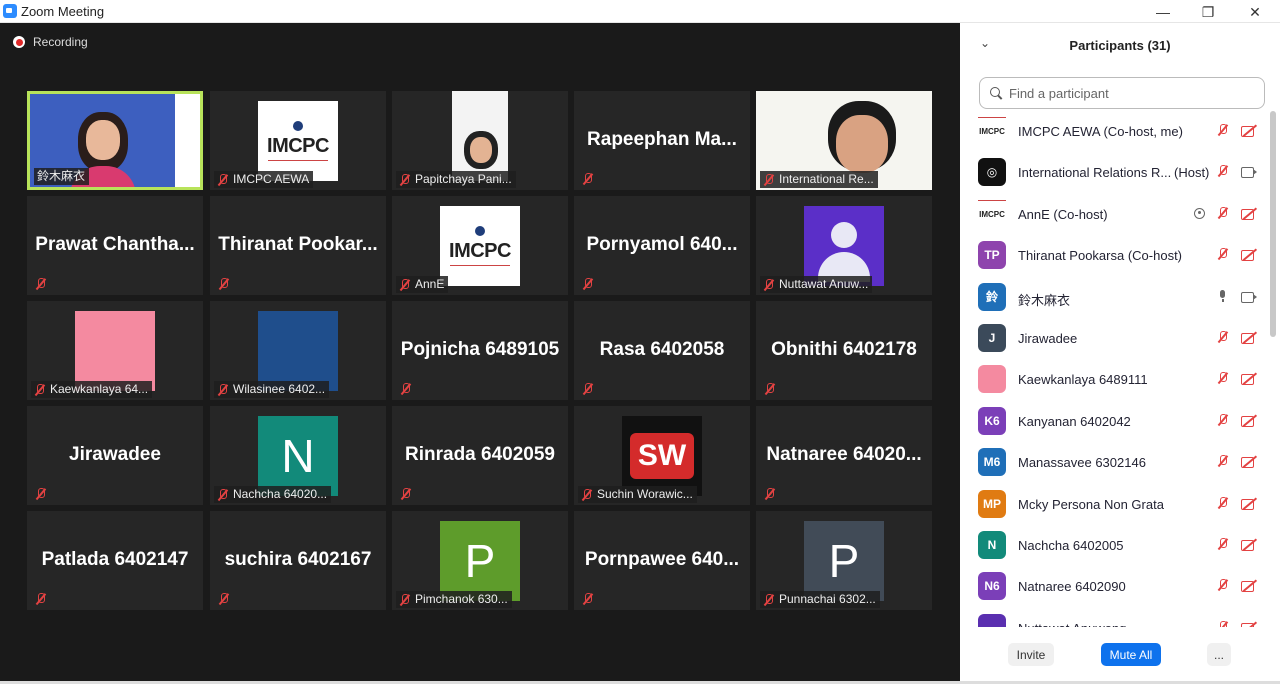 This screenshot has height=684, width=1280. I want to click on scroll-thumb, so click(1273, 224).